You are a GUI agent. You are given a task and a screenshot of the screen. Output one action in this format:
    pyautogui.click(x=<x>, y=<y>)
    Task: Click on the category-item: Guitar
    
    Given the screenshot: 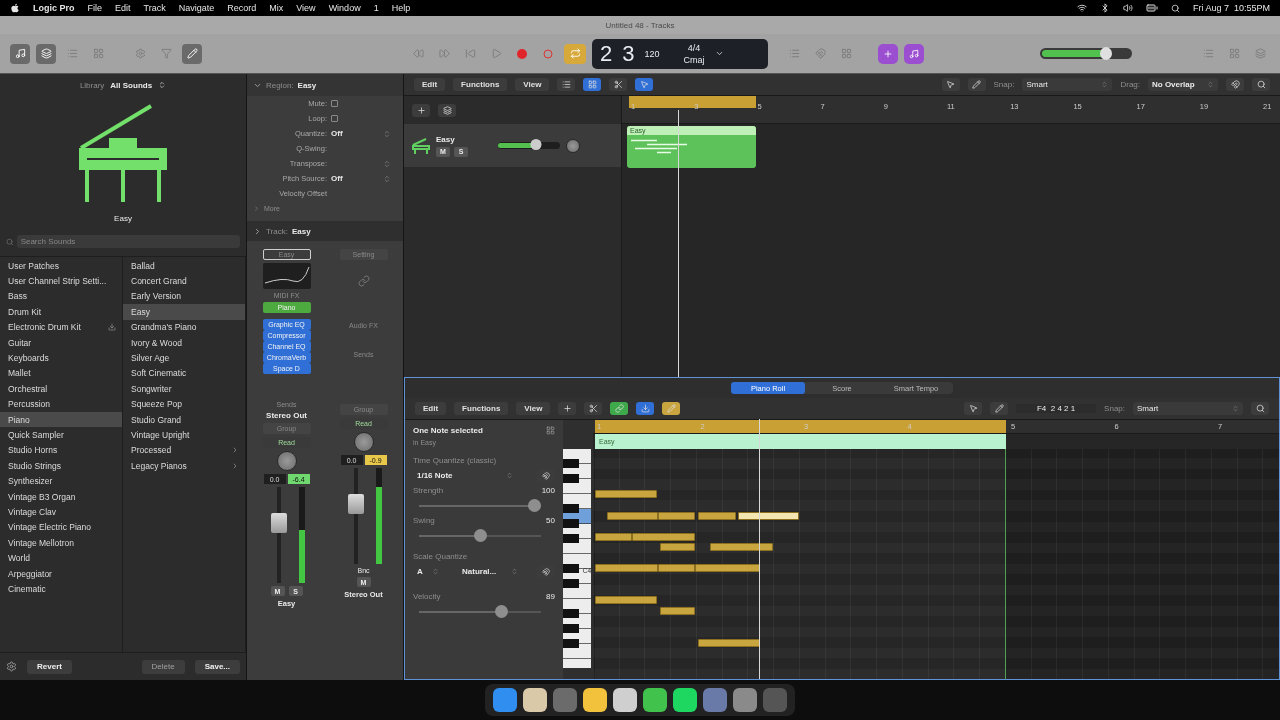 What is the action you would take?
    pyautogui.click(x=61, y=342)
    